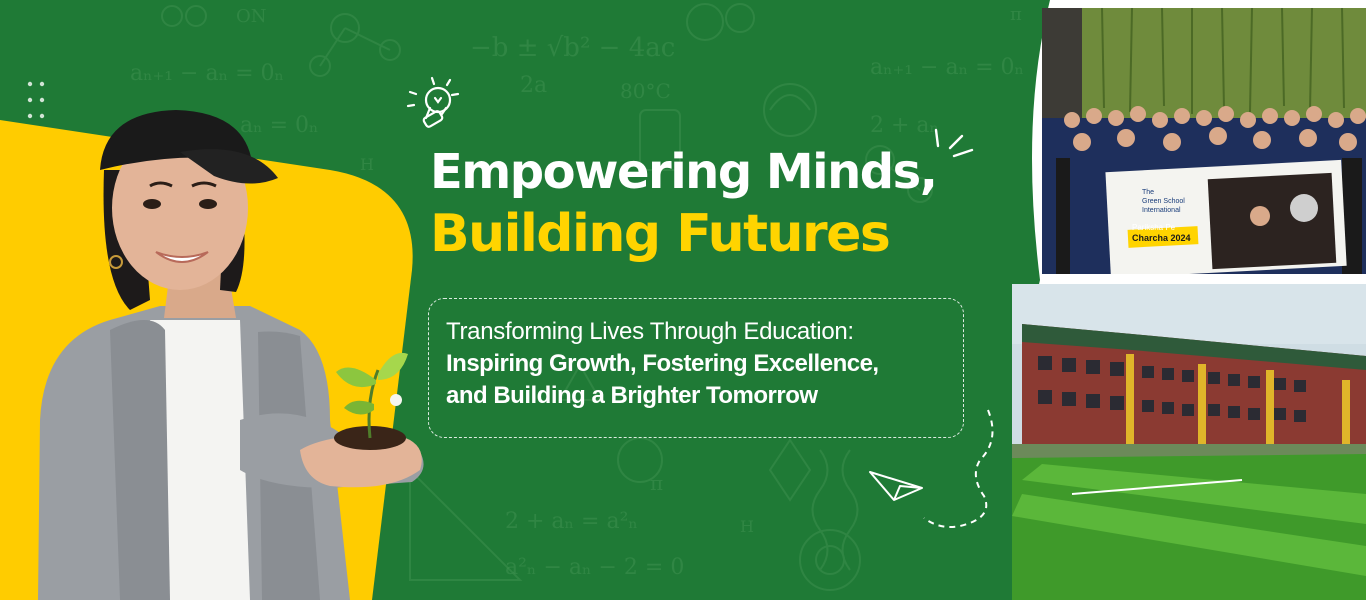 This screenshot has width=1366, height=600. Describe the element at coordinates (533, 85) in the screenshot. I see `svg-text: 2a` at that location.